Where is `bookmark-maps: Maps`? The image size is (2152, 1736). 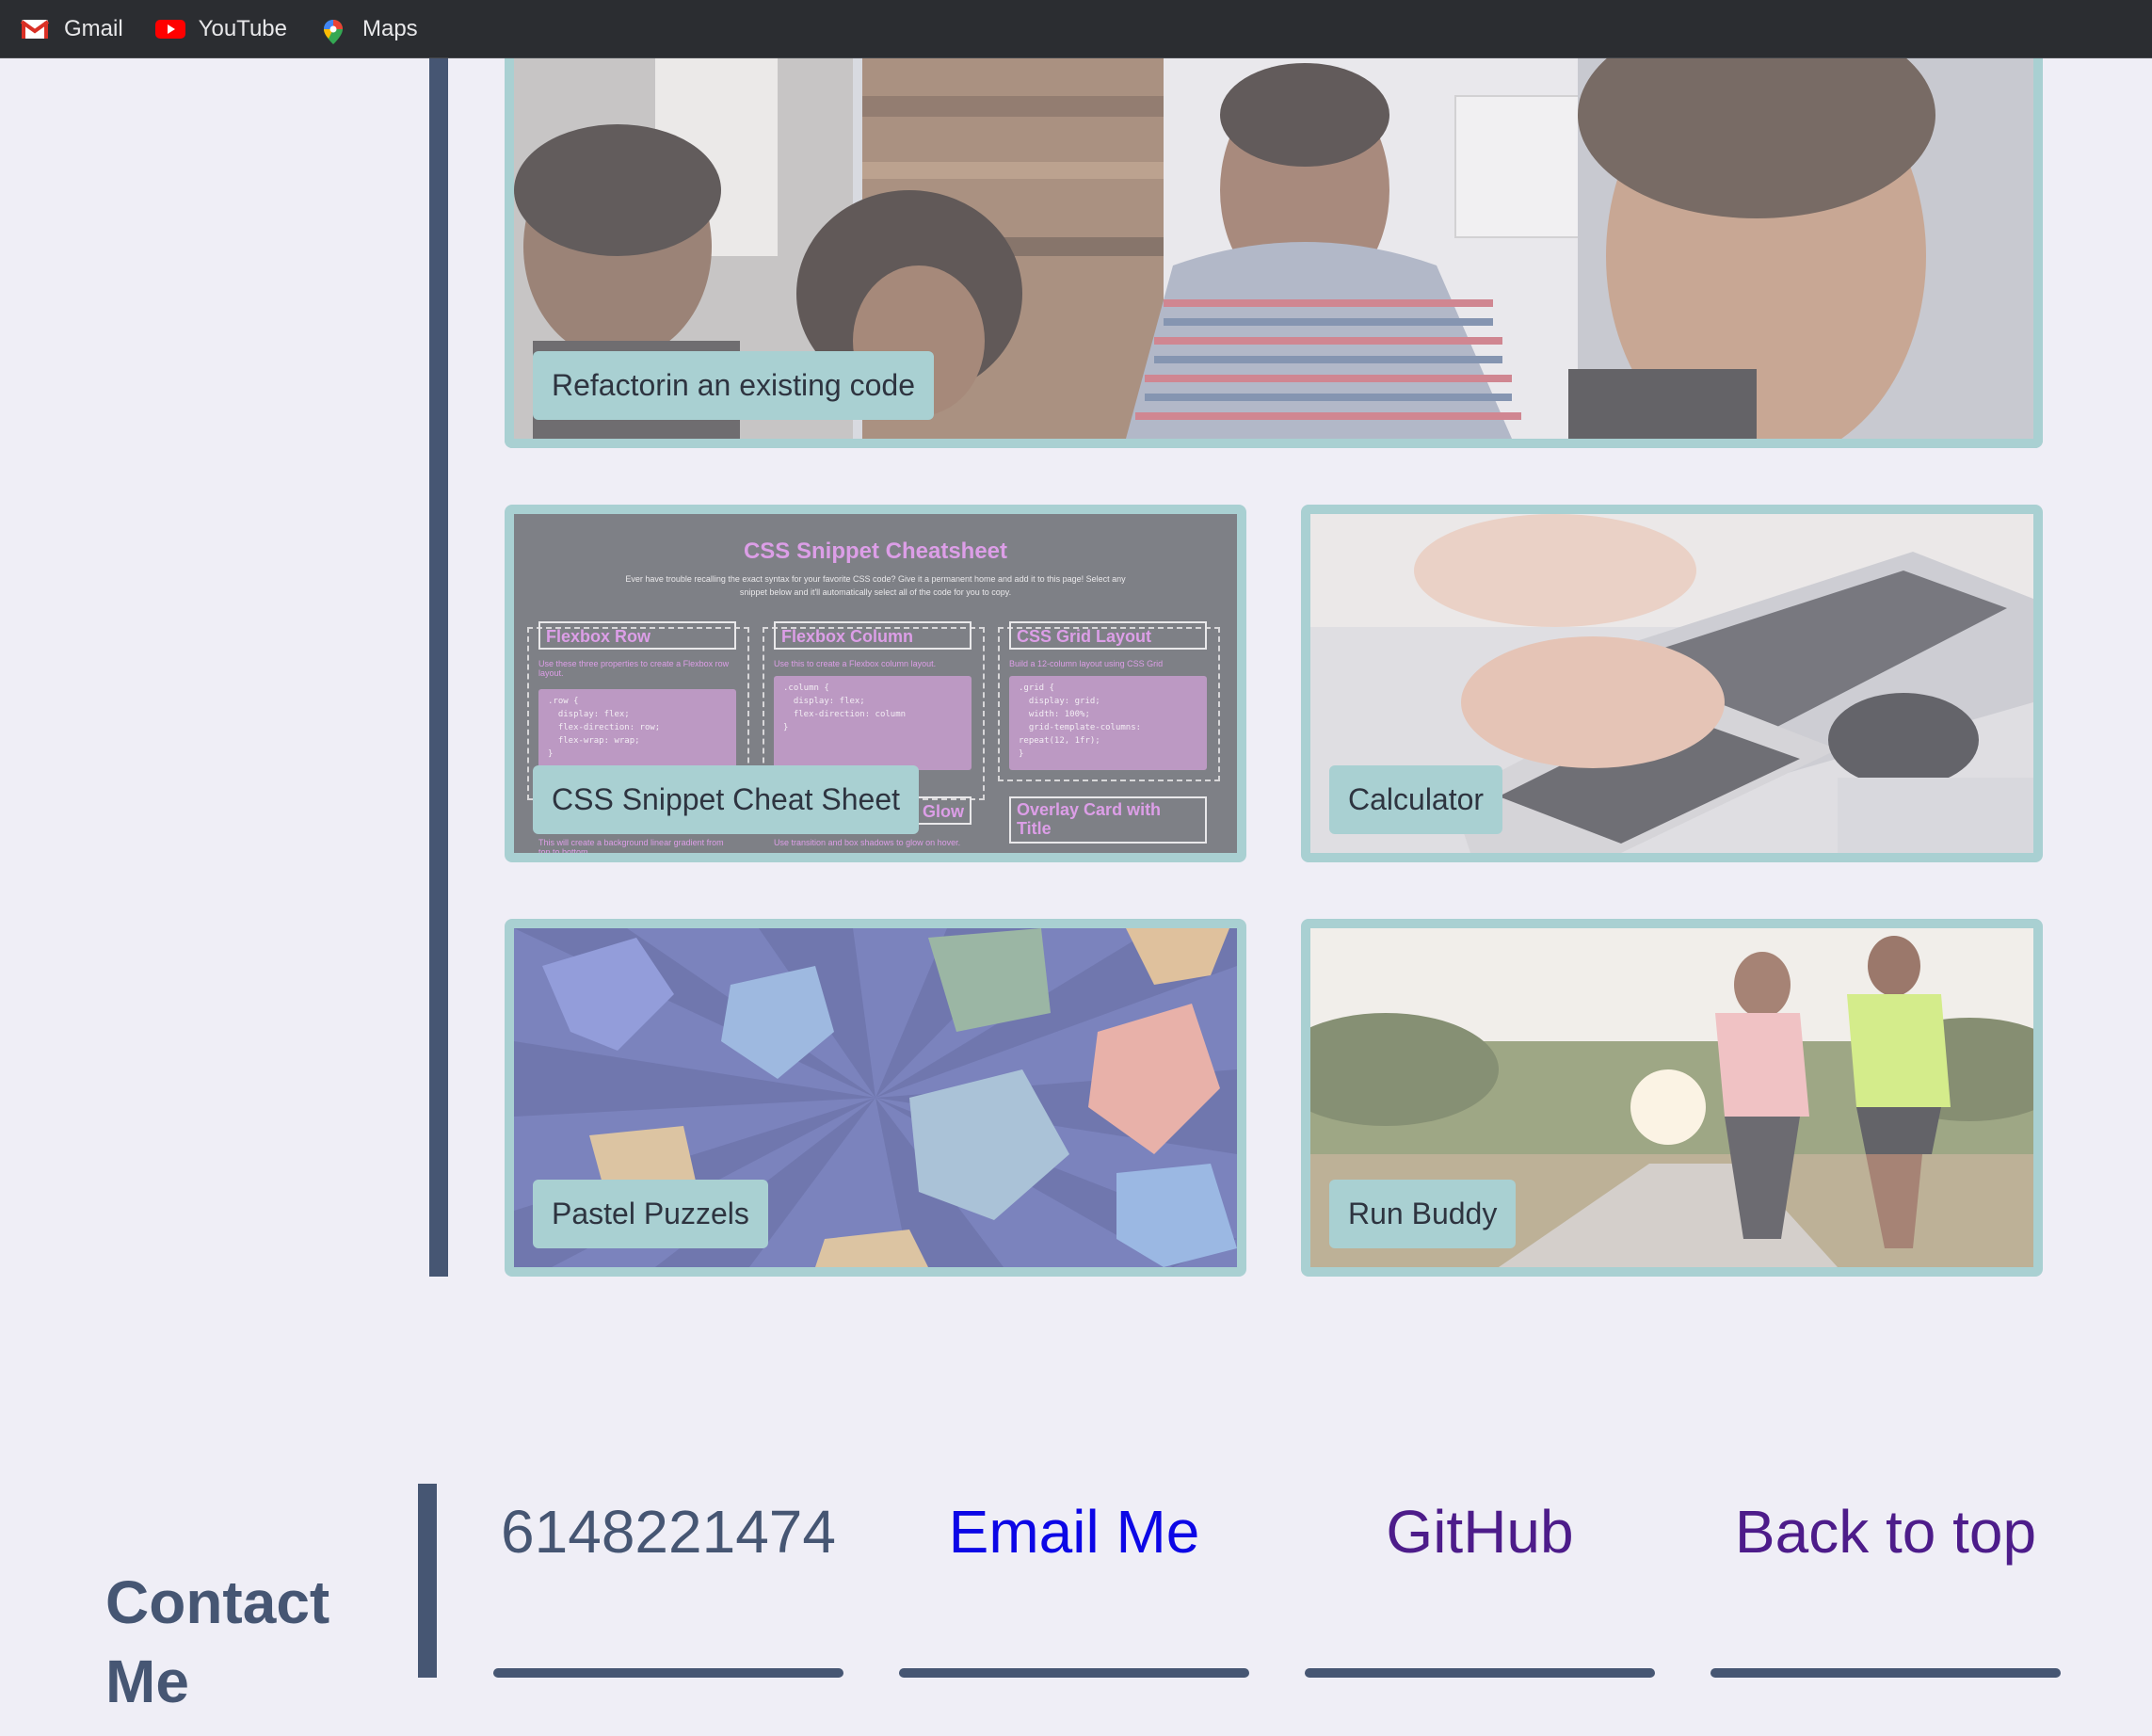 bookmark-maps: Maps is located at coordinates (368, 30).